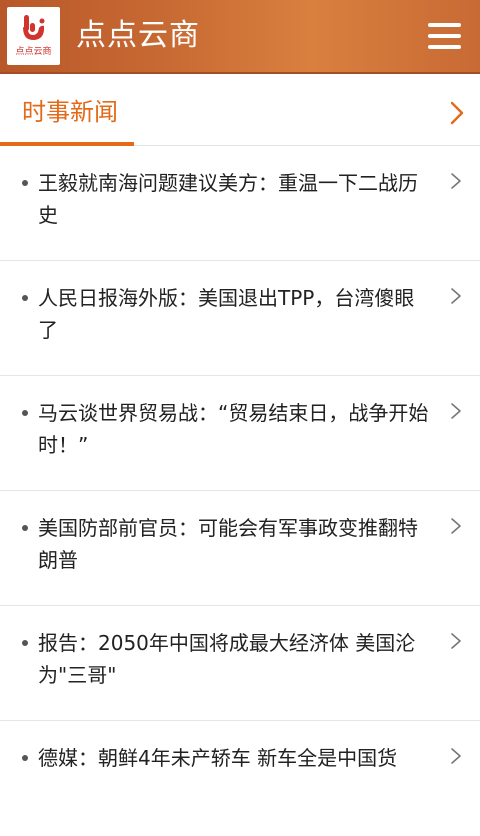 This screenshot has width=480, height=836. I want to click on news-item: 人民日报海外版：美国退出TPP，台湾傻眼了, so click(240, 318).